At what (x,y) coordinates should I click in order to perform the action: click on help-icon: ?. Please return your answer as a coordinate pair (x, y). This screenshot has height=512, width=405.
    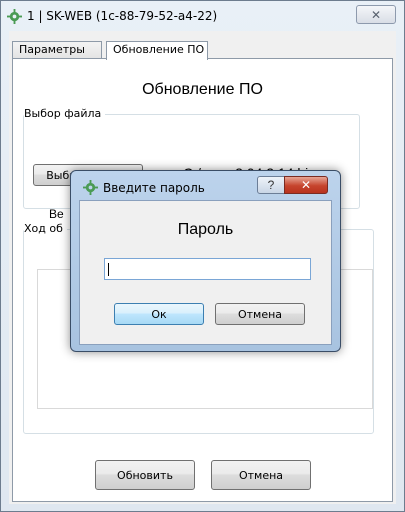
    Looking at the image, I should click on (271, 185).